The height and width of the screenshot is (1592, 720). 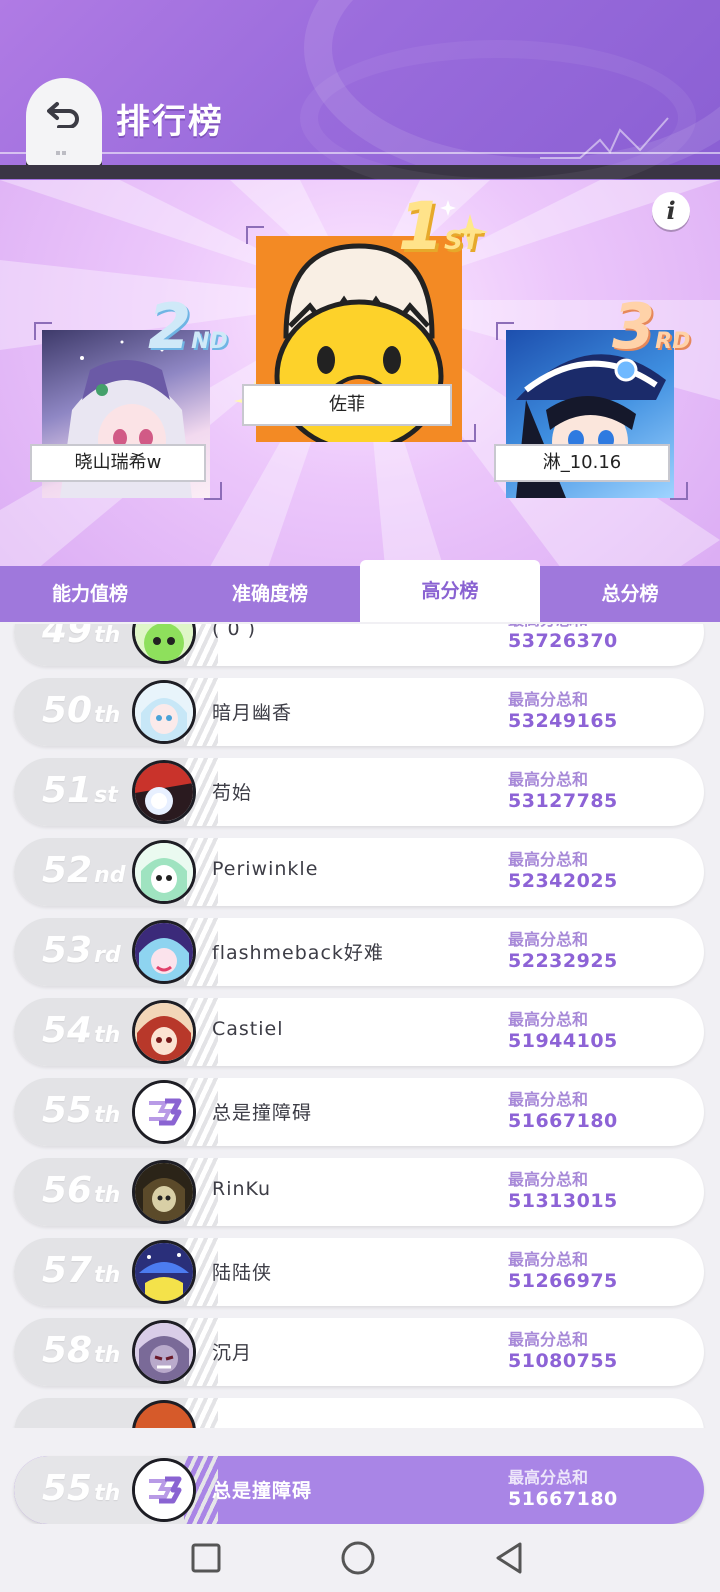 What do you see at coordinates (359, 1032) in the screenshot?
I see `table-row: 54th Castiel 最高分总和 51944105` at bounding box center [359, 1032].